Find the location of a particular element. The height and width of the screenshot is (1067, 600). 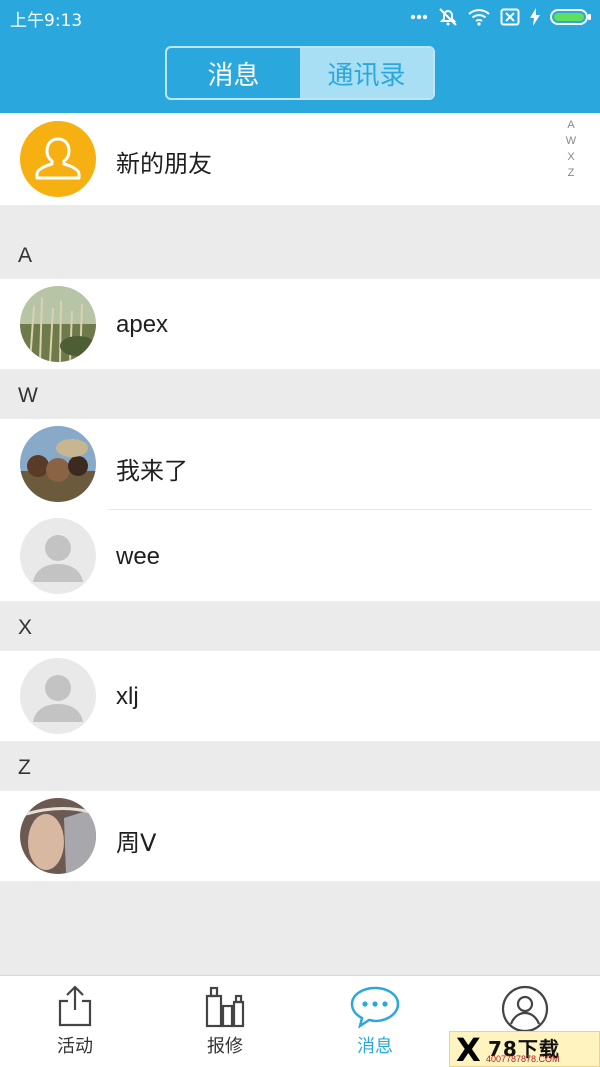

tab-contacts: 通讯录 is located at coordinates (366, 73).